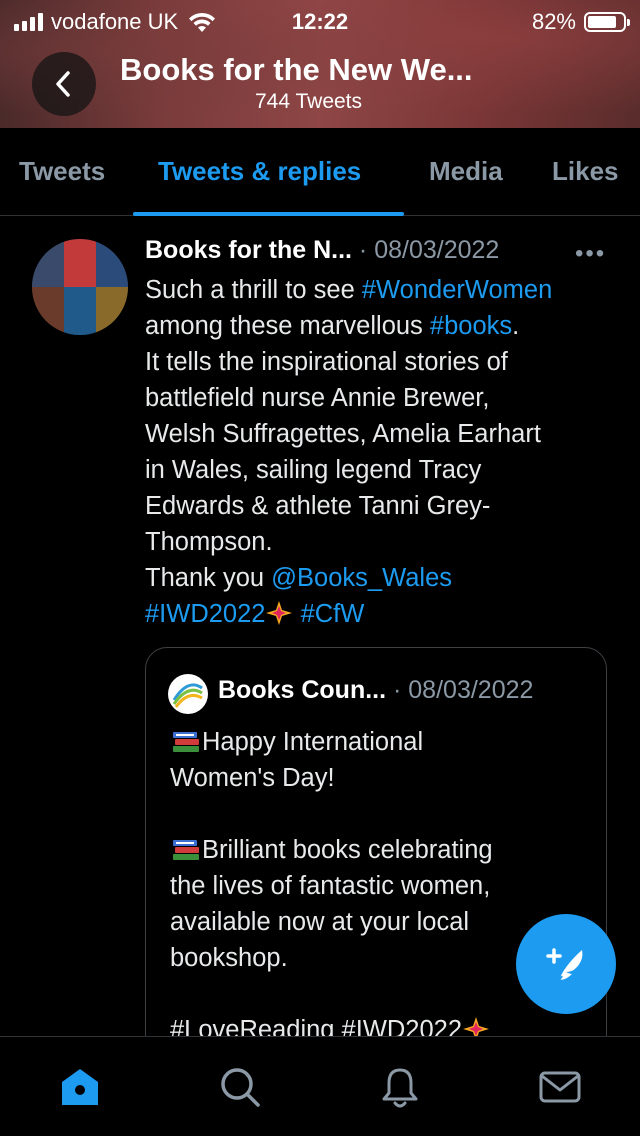 This screenshot has height=1136, width=640. I want to click on quoted-tweet-header: Books Coun... · 08/03/2022, so click(375, 690).